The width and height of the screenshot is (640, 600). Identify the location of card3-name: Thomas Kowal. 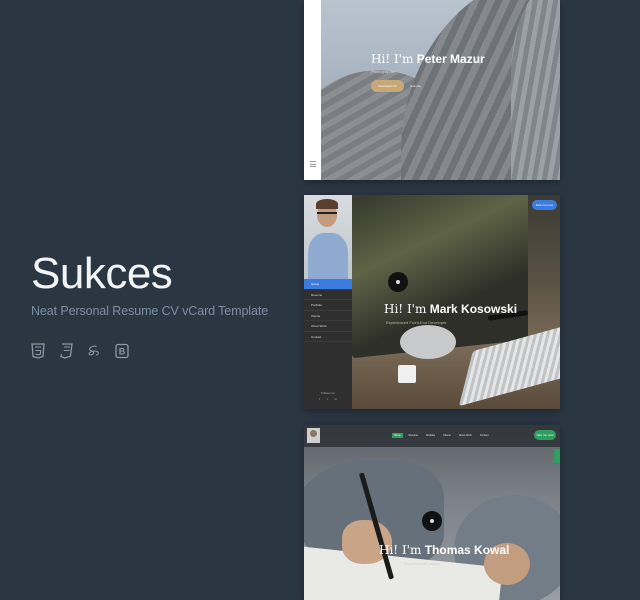
(467, 550).